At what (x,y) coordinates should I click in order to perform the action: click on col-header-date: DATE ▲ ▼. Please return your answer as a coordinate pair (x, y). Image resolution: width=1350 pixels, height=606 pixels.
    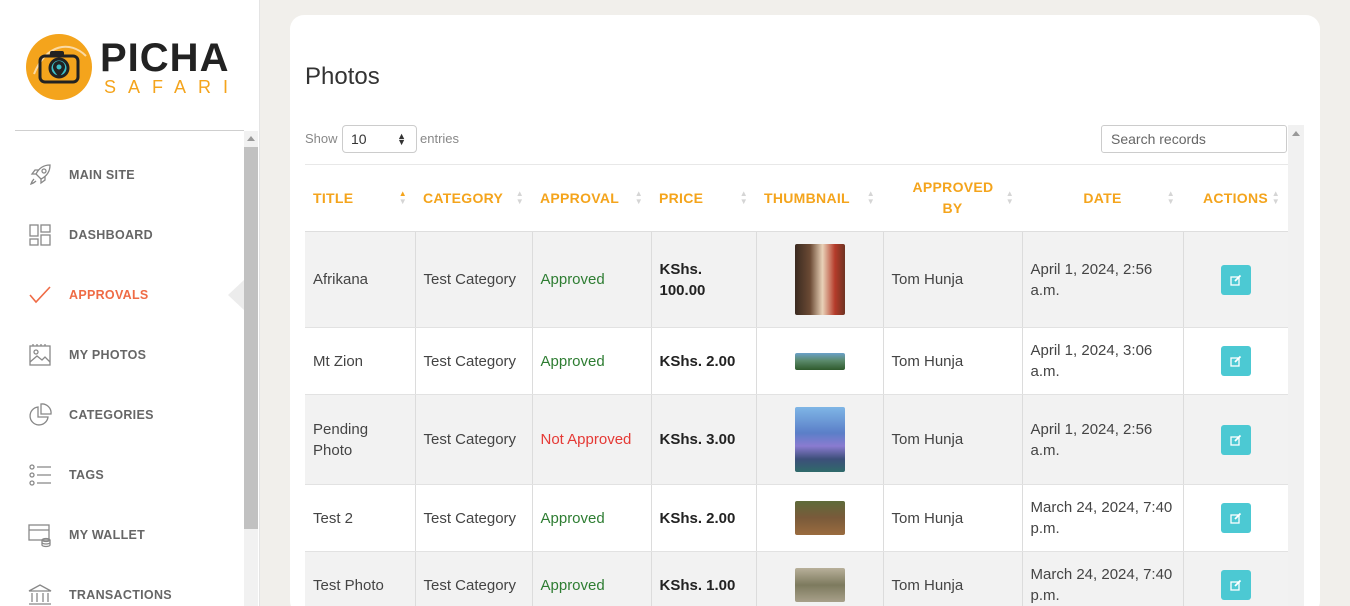
    Looking at the image, I should click on (1102, 198).